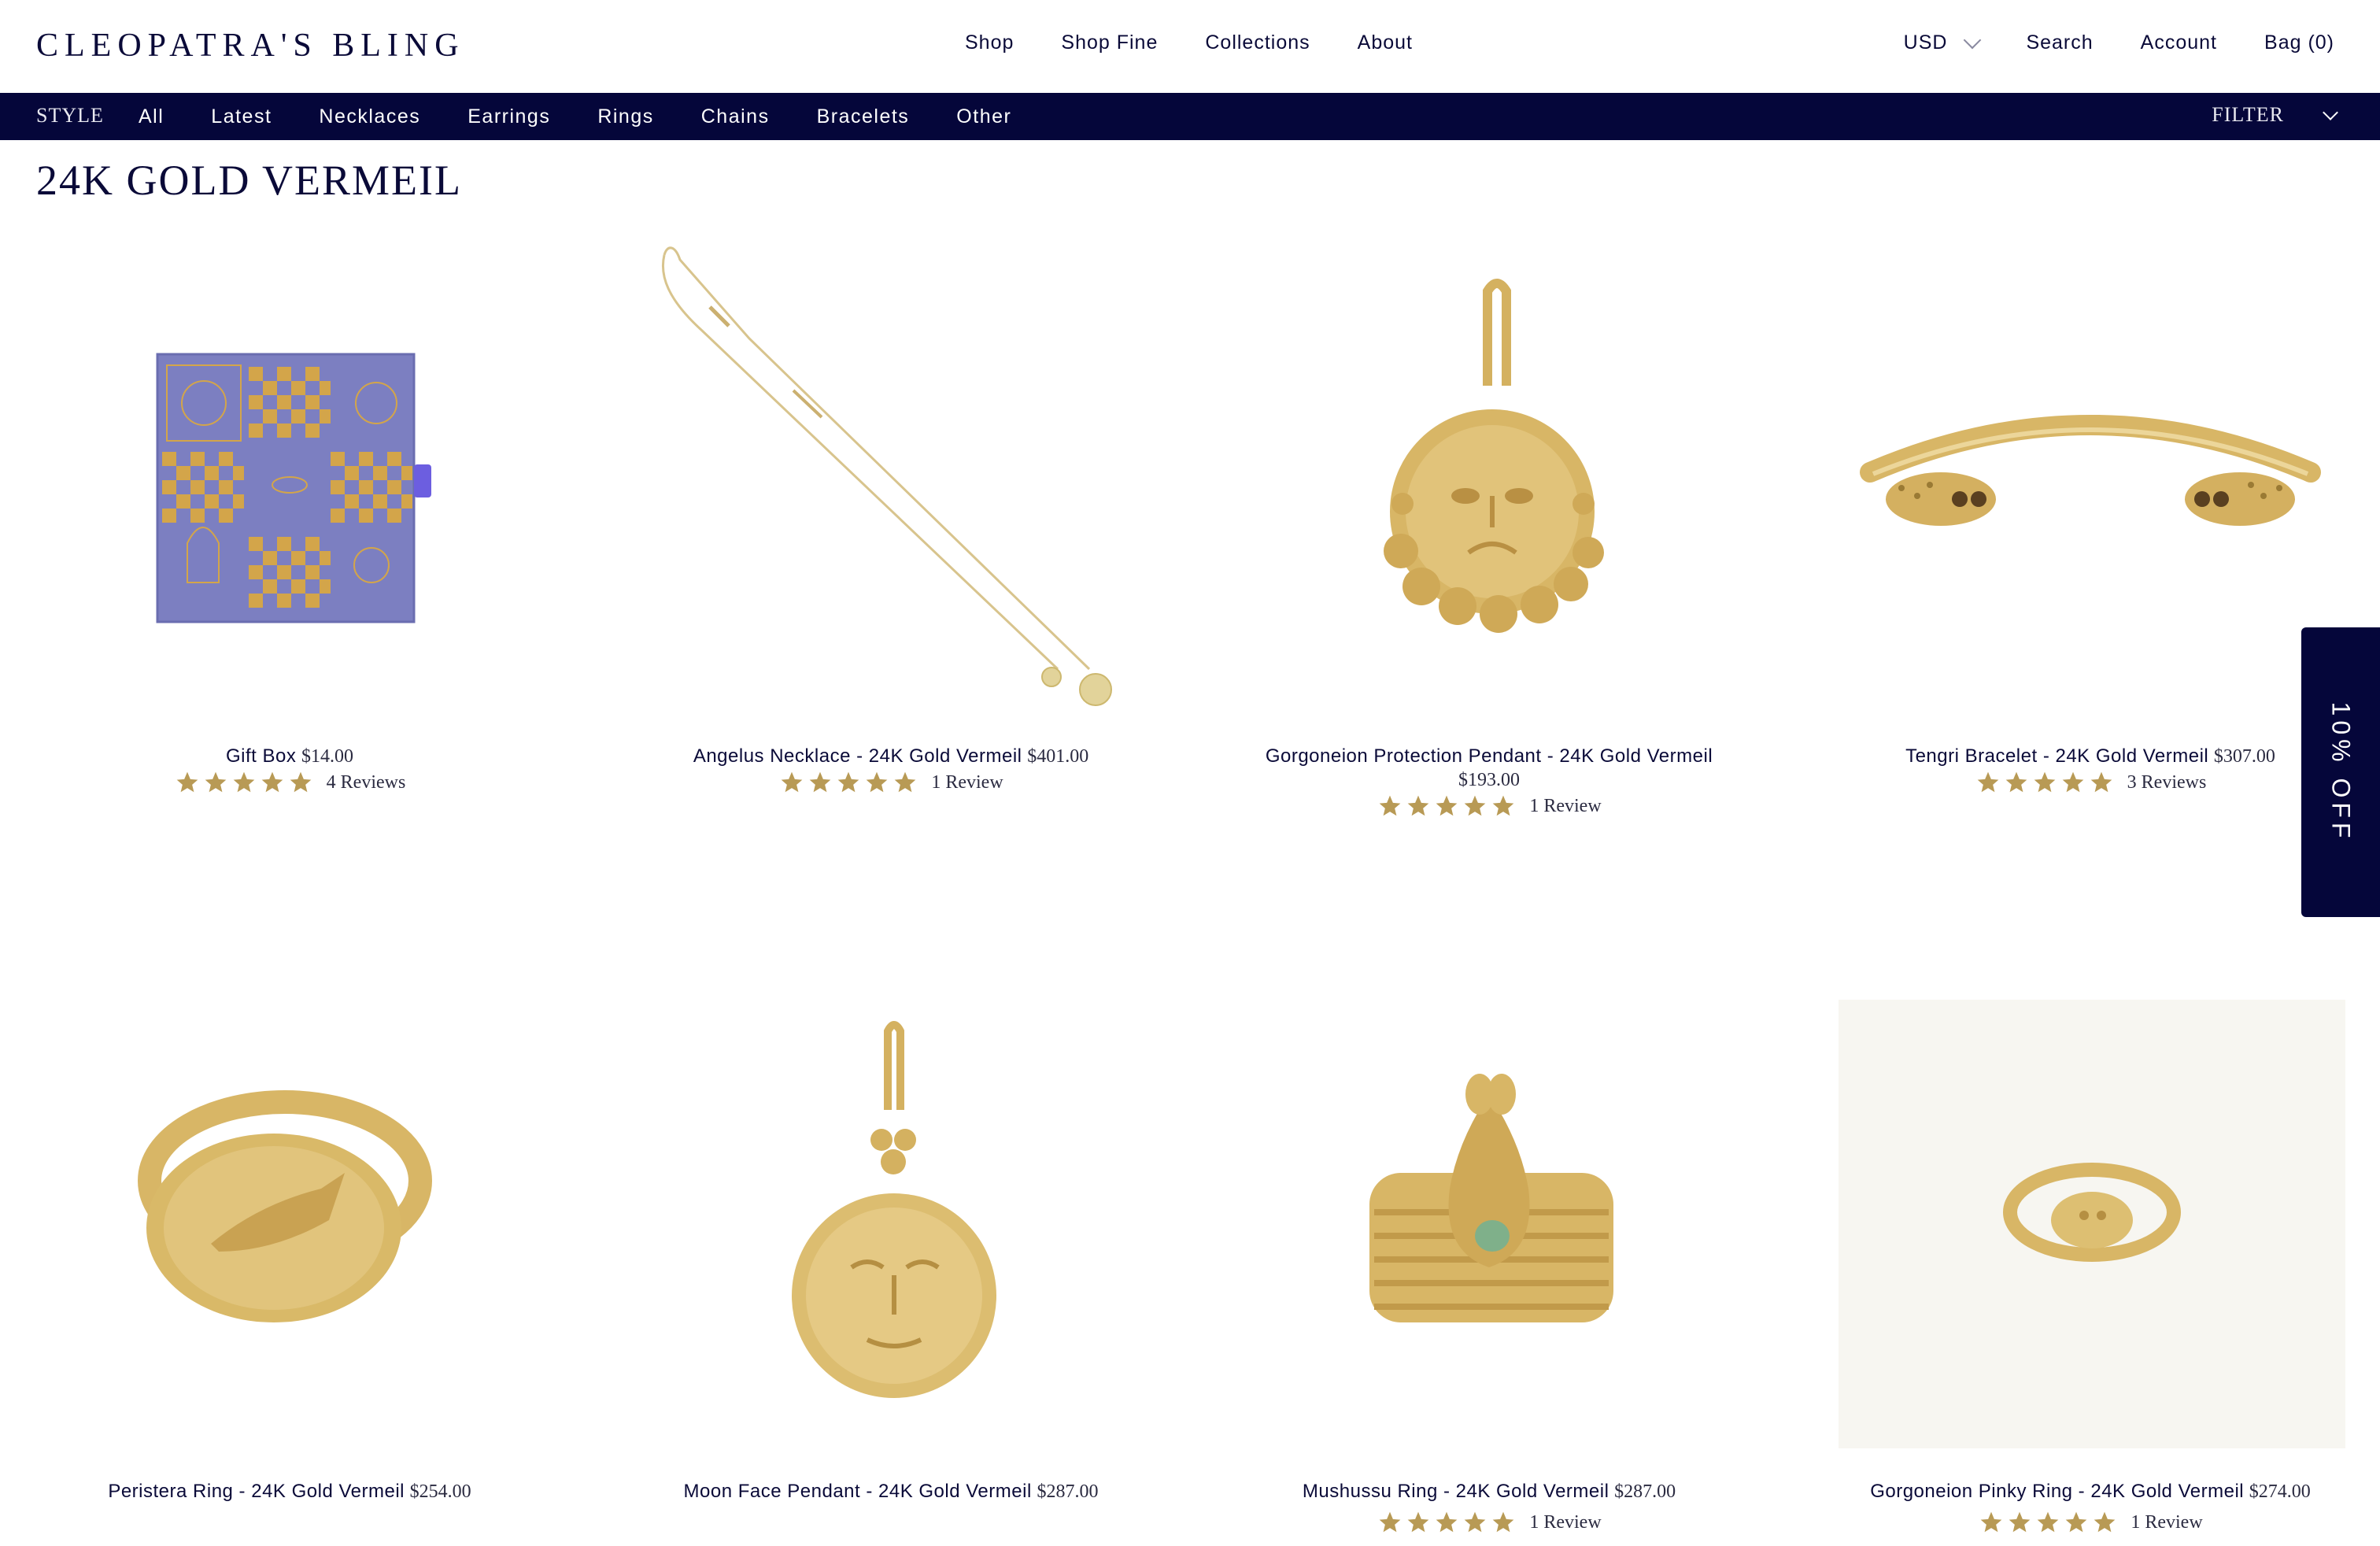 This screenshot has height=1546, width=2380. What do you see at coordinates (261, 756) in the screenshot?
I see `product-name: Gift Box` at bounding box center [261, 756].